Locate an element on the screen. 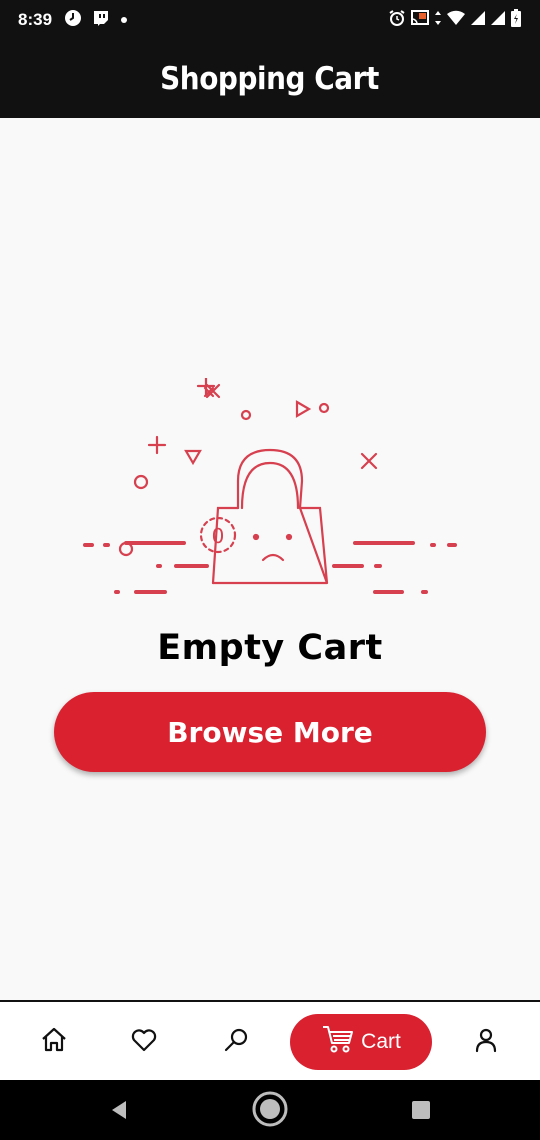  home-circle-icon is located at coordinates (270, 1111).